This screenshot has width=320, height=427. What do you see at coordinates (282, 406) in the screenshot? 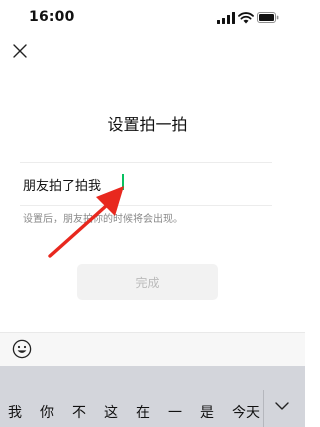
I see `chevron-down-icon` at bounding box center [282, 406].